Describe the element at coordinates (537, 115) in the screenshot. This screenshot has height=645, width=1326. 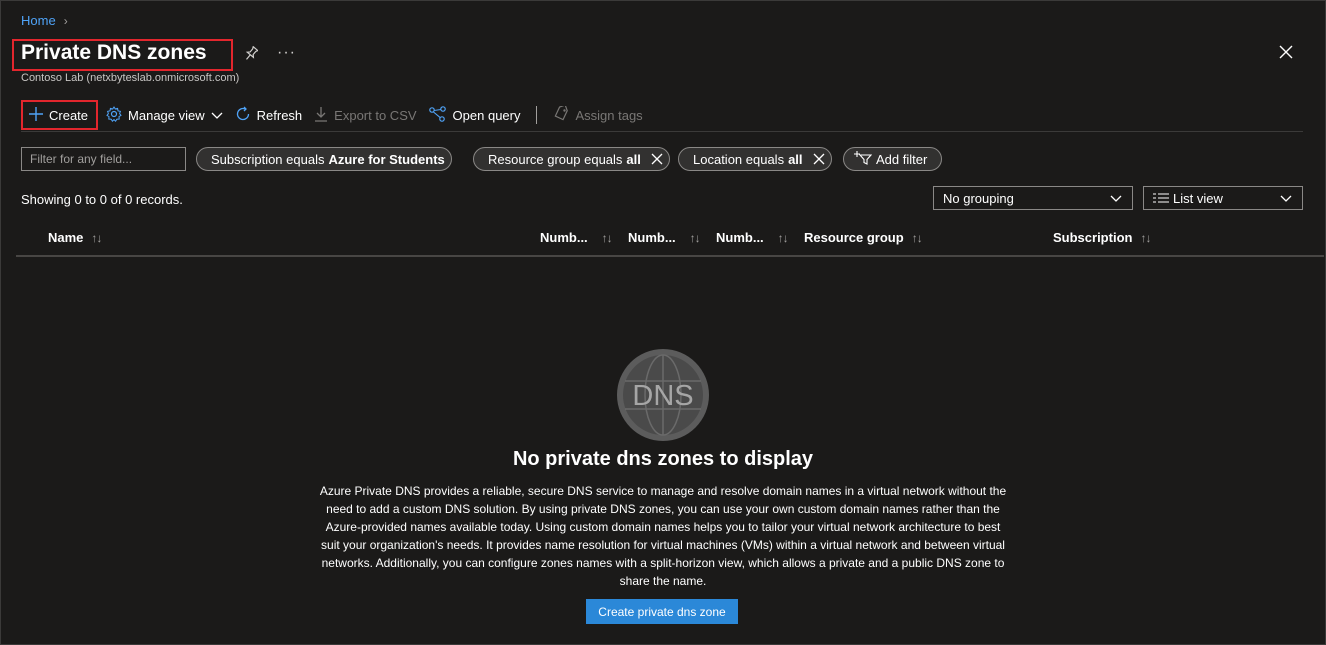
I see `toolbar-divider` at that location.